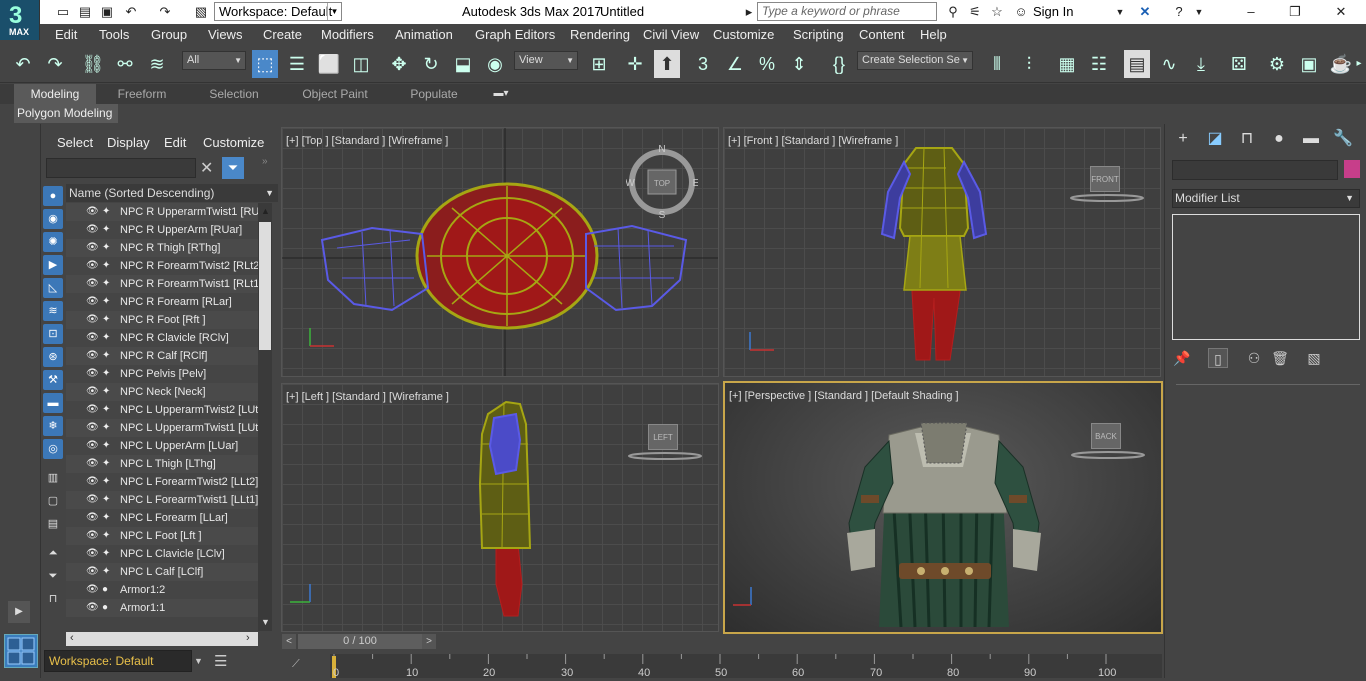  I want to click on chevron-down-icon: ▼, so click(198, 661).